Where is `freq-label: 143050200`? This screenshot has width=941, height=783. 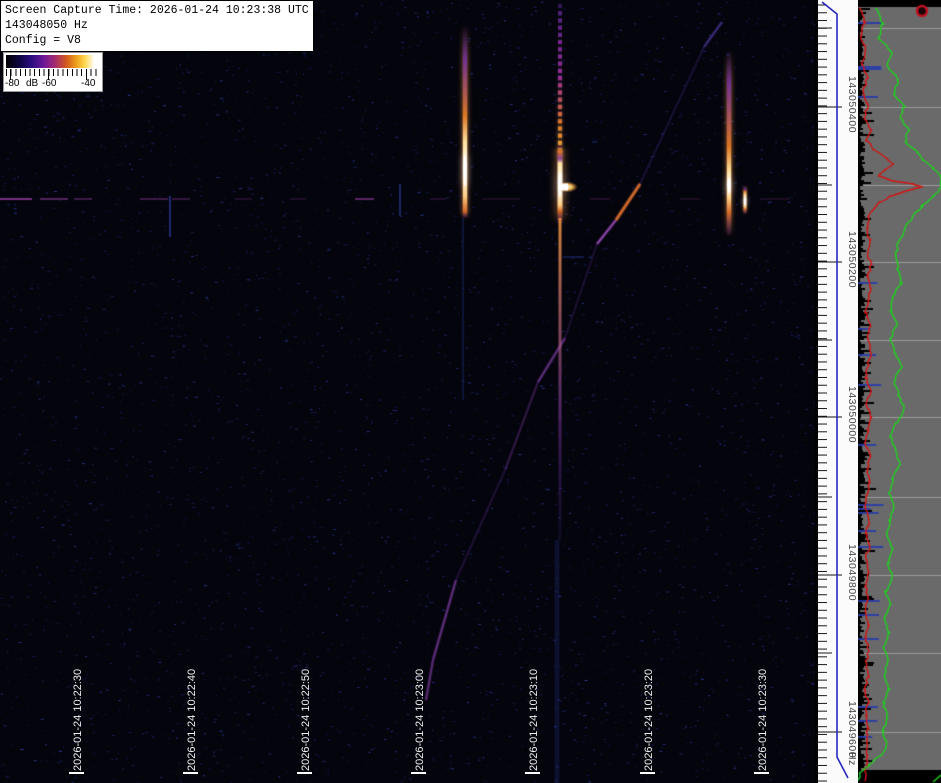
freq-label: 143050200 is located at coordinates (852, 260).